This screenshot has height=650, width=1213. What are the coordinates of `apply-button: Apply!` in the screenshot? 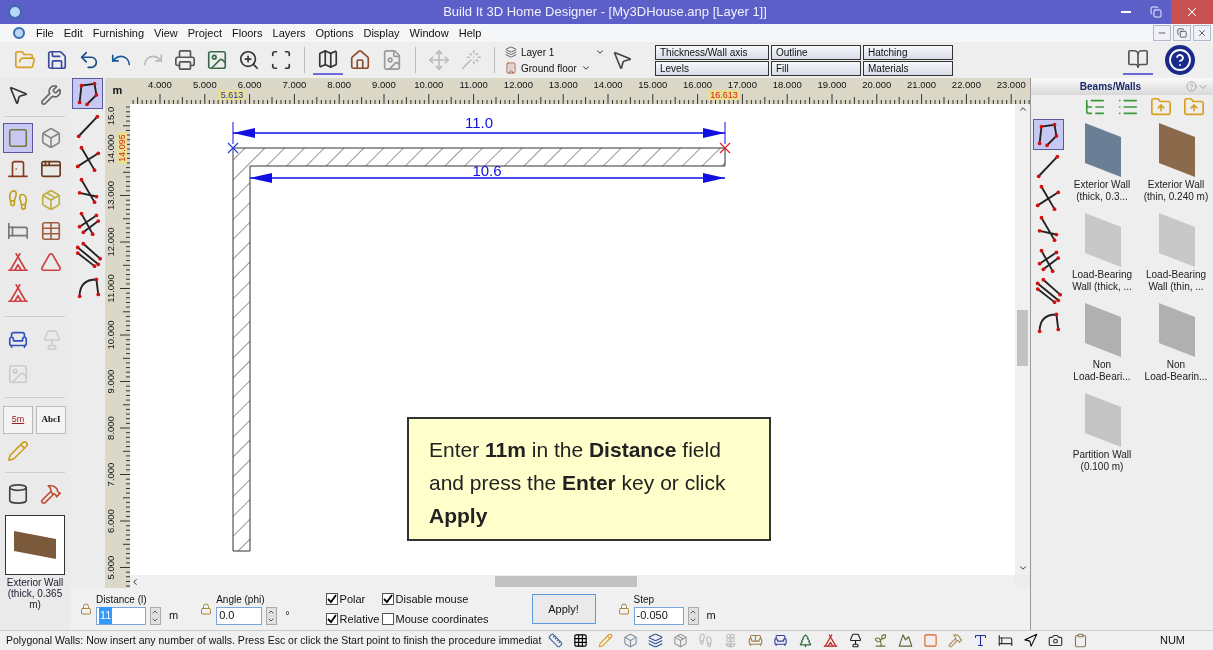 It's located at (563, 609).